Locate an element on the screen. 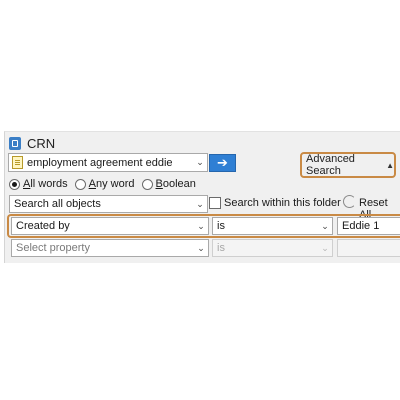 This screenshot has height=400, width=400. vault-title: CRN is located at coordinates (41, 143).